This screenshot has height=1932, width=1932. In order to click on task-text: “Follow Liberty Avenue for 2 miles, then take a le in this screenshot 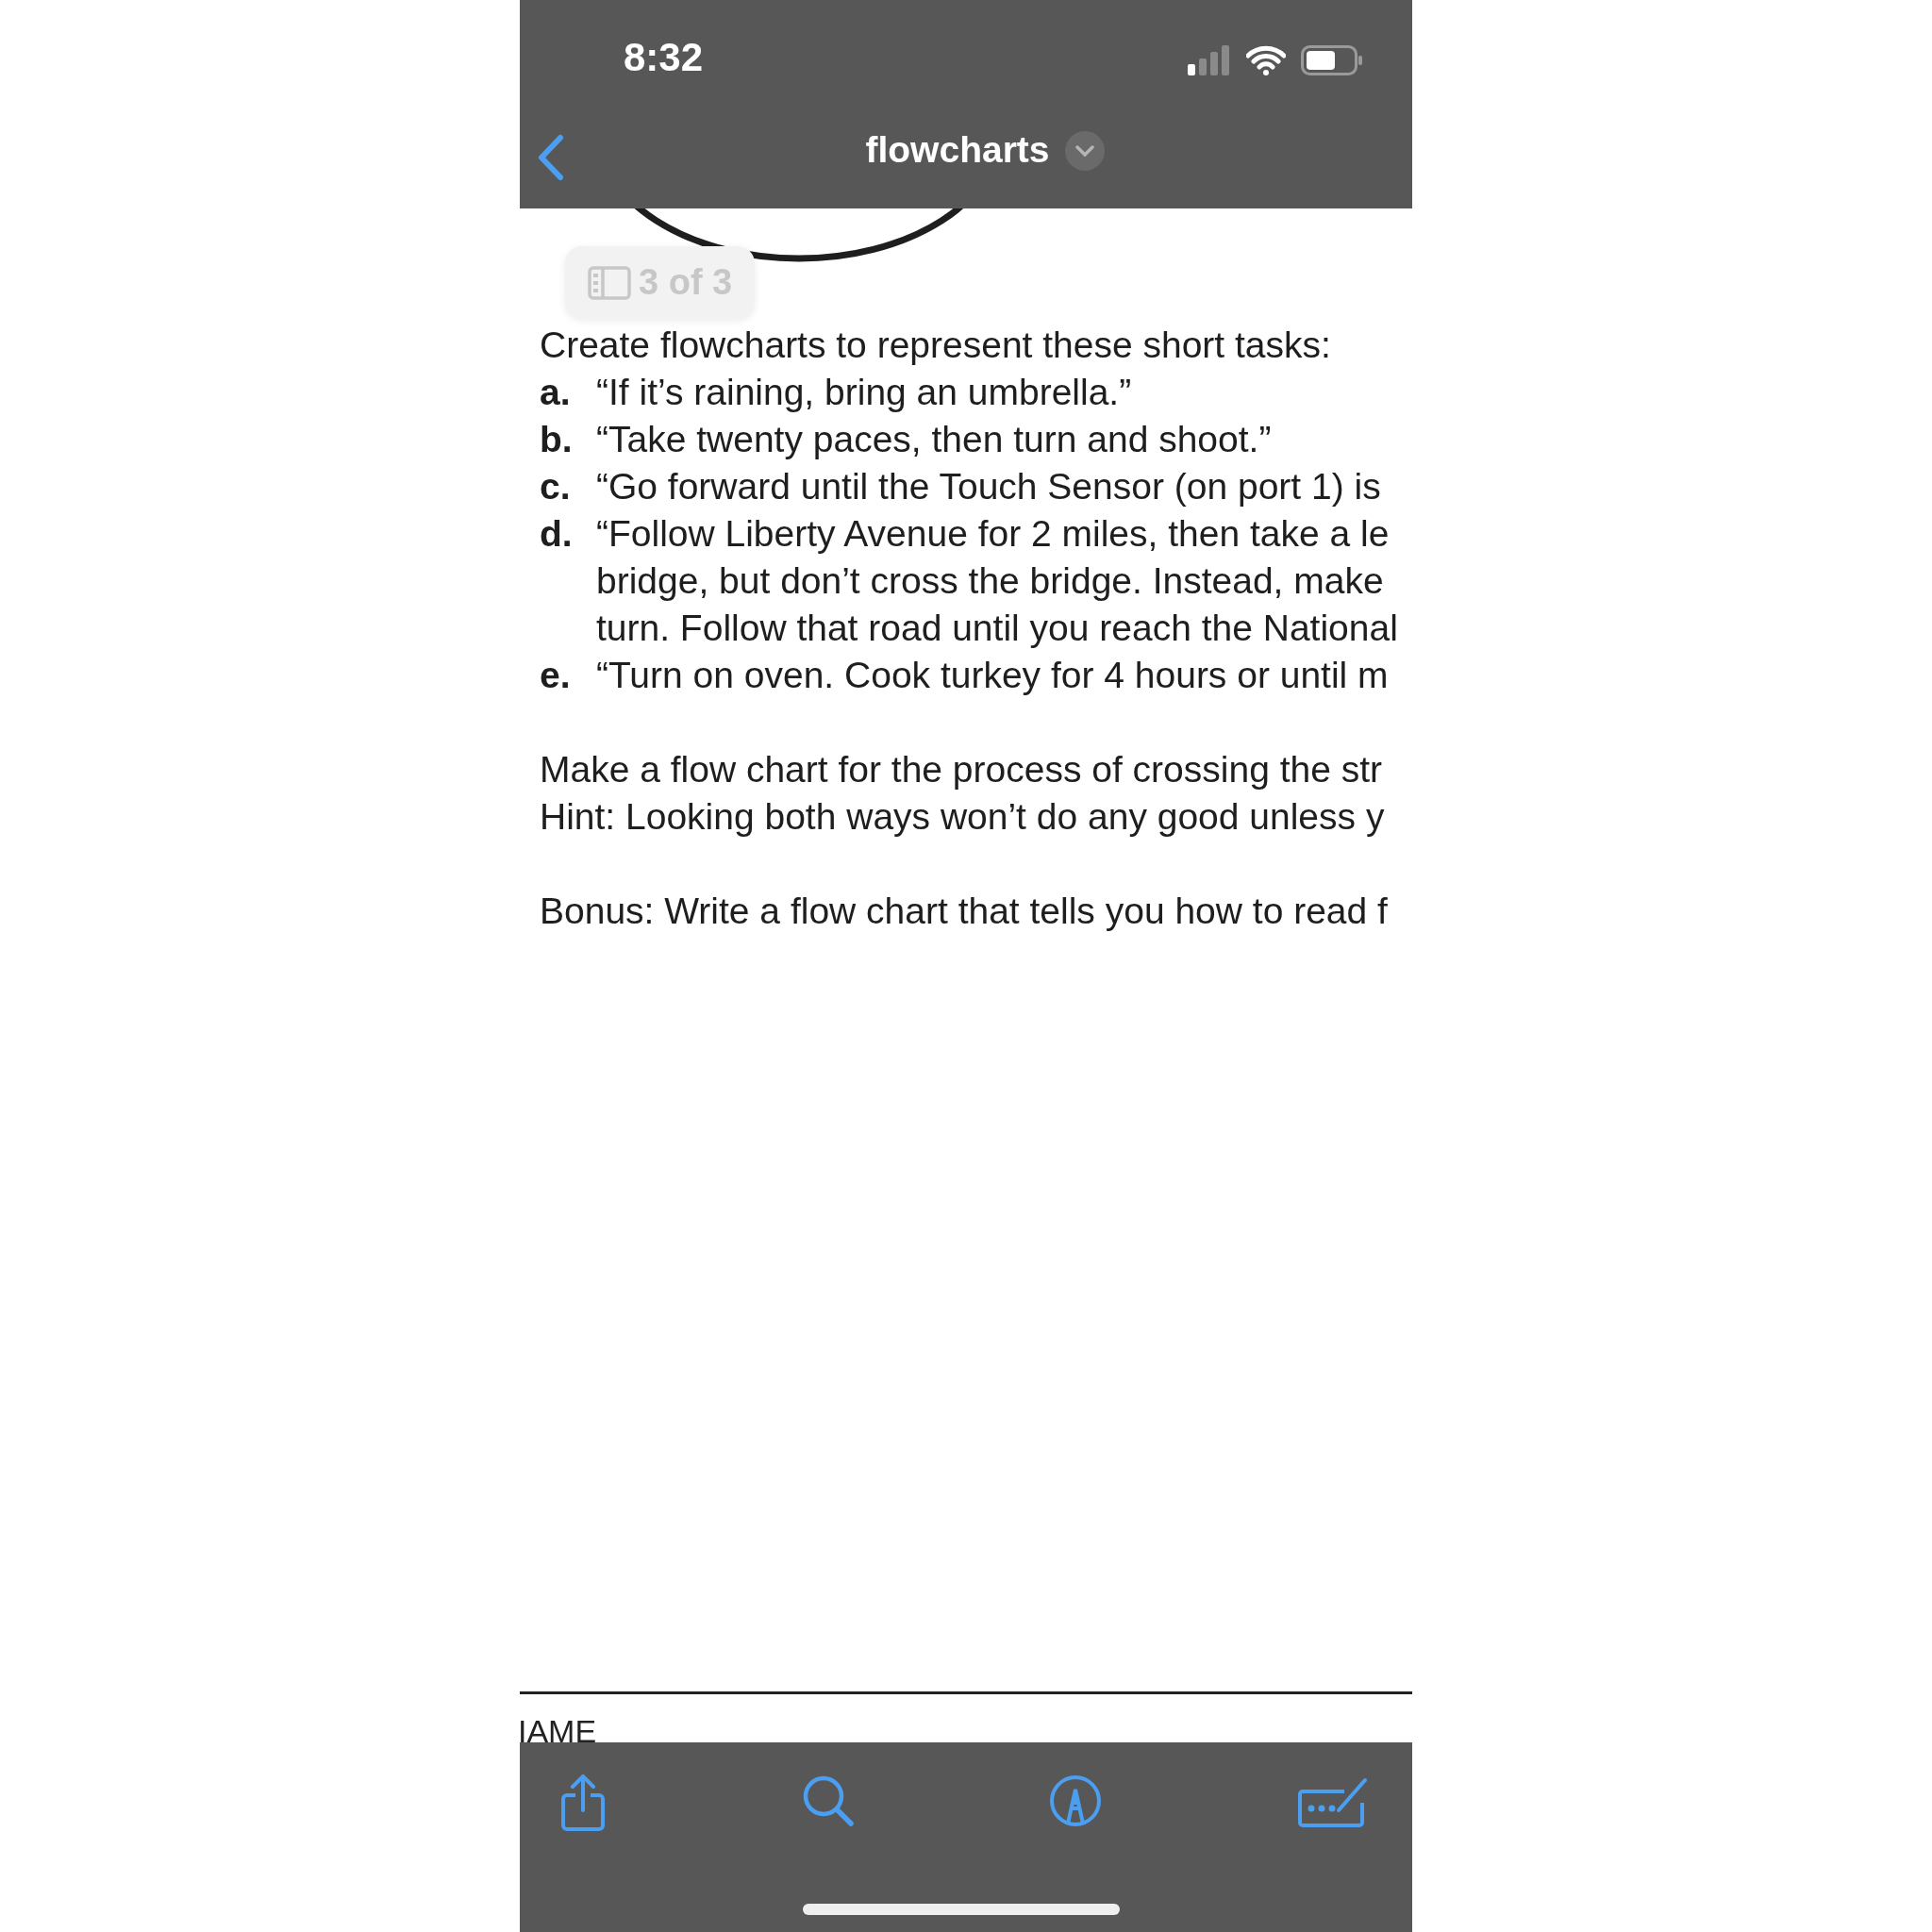, I will do `click(994, 534)`.